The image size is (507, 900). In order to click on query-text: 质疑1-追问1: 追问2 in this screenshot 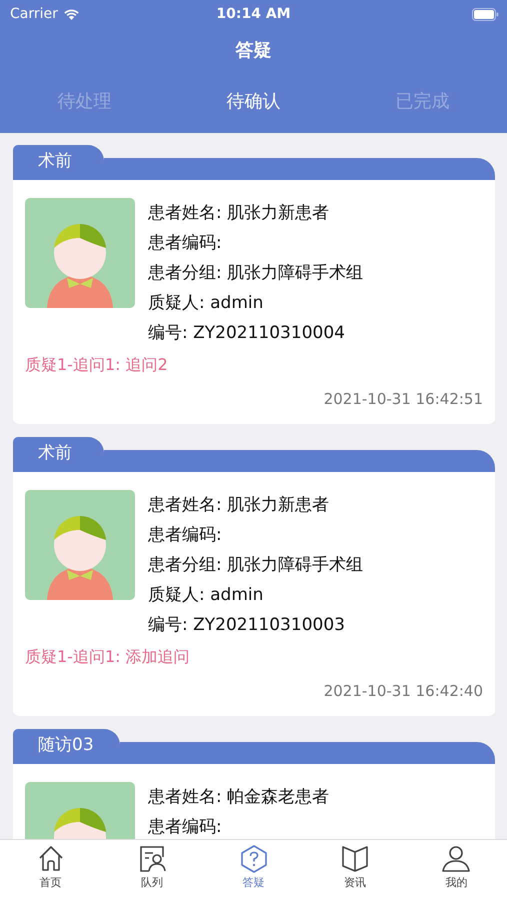, I will do `click(97, 365)`.